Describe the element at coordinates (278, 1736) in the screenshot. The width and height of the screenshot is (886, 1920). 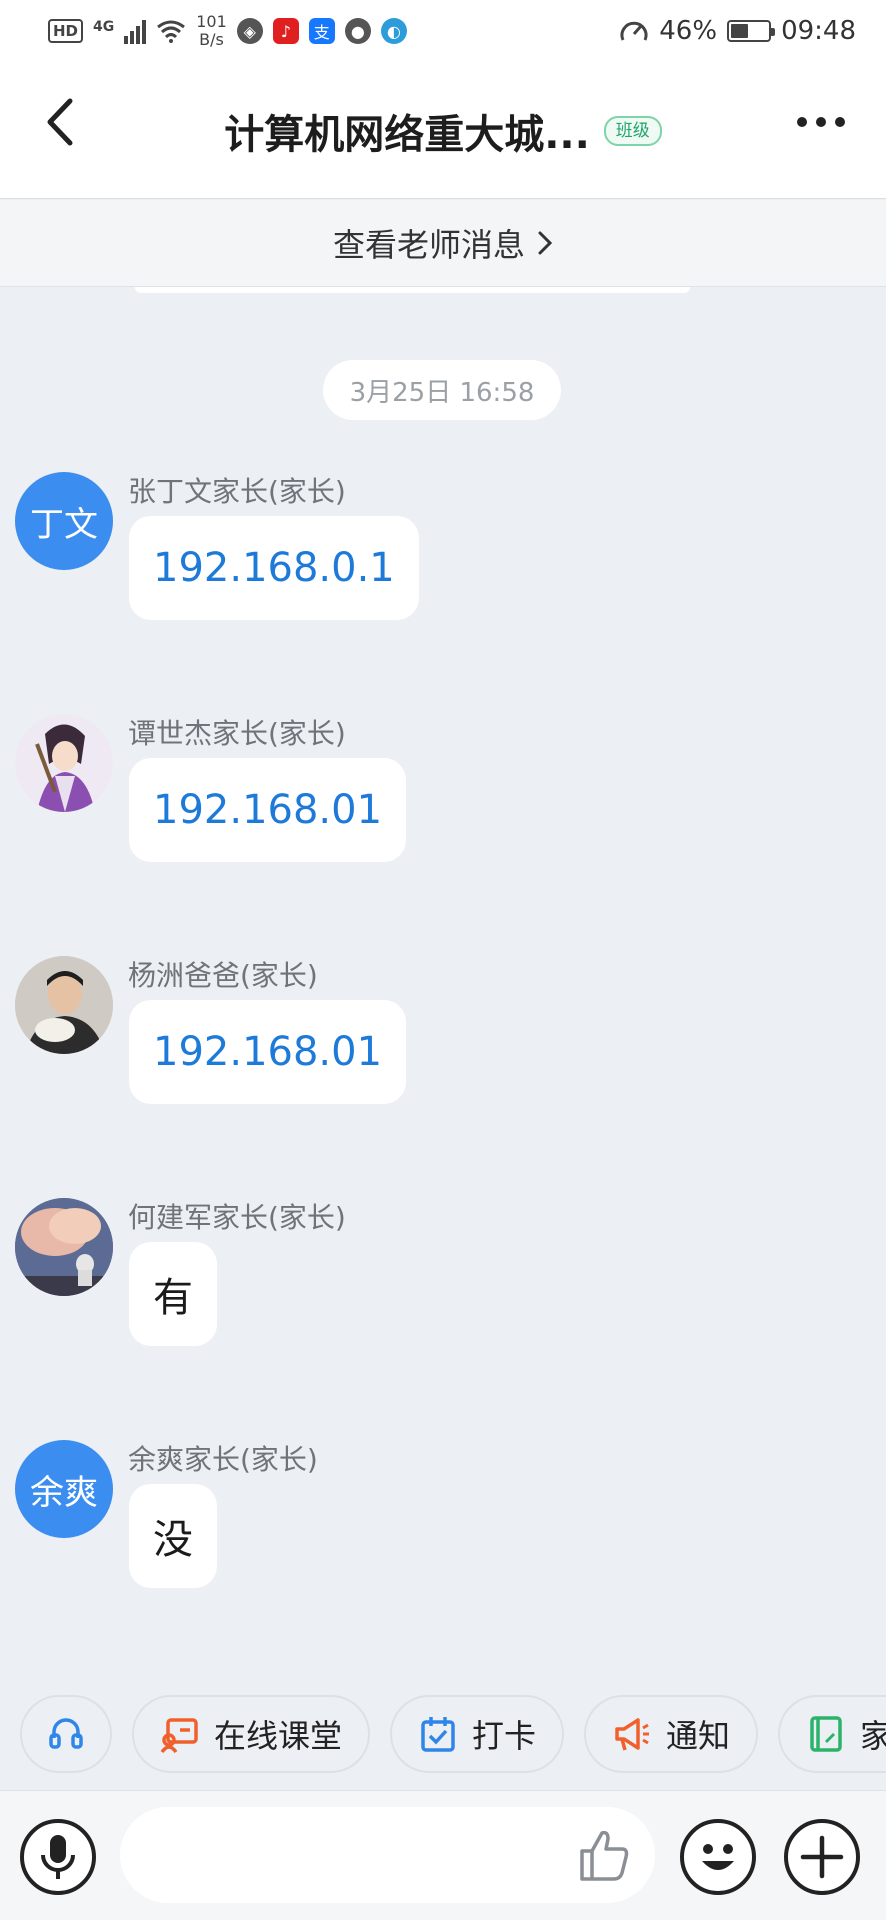
I see `online-class-label: 在线课堂` at that location.